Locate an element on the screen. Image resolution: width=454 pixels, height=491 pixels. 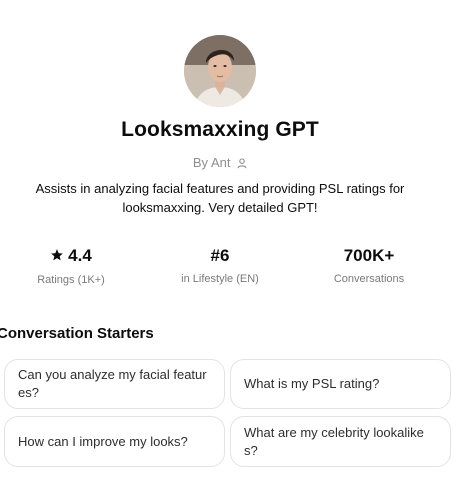
starter-label: Can you analyze my facial features? is located at coordinates (112, 383).